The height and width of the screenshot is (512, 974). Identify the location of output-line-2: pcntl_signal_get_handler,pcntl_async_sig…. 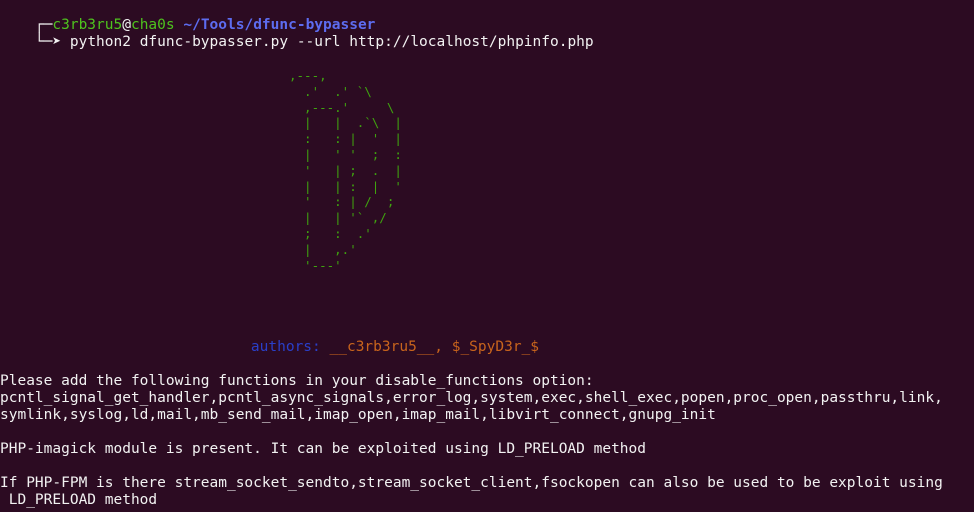
(471, 398).